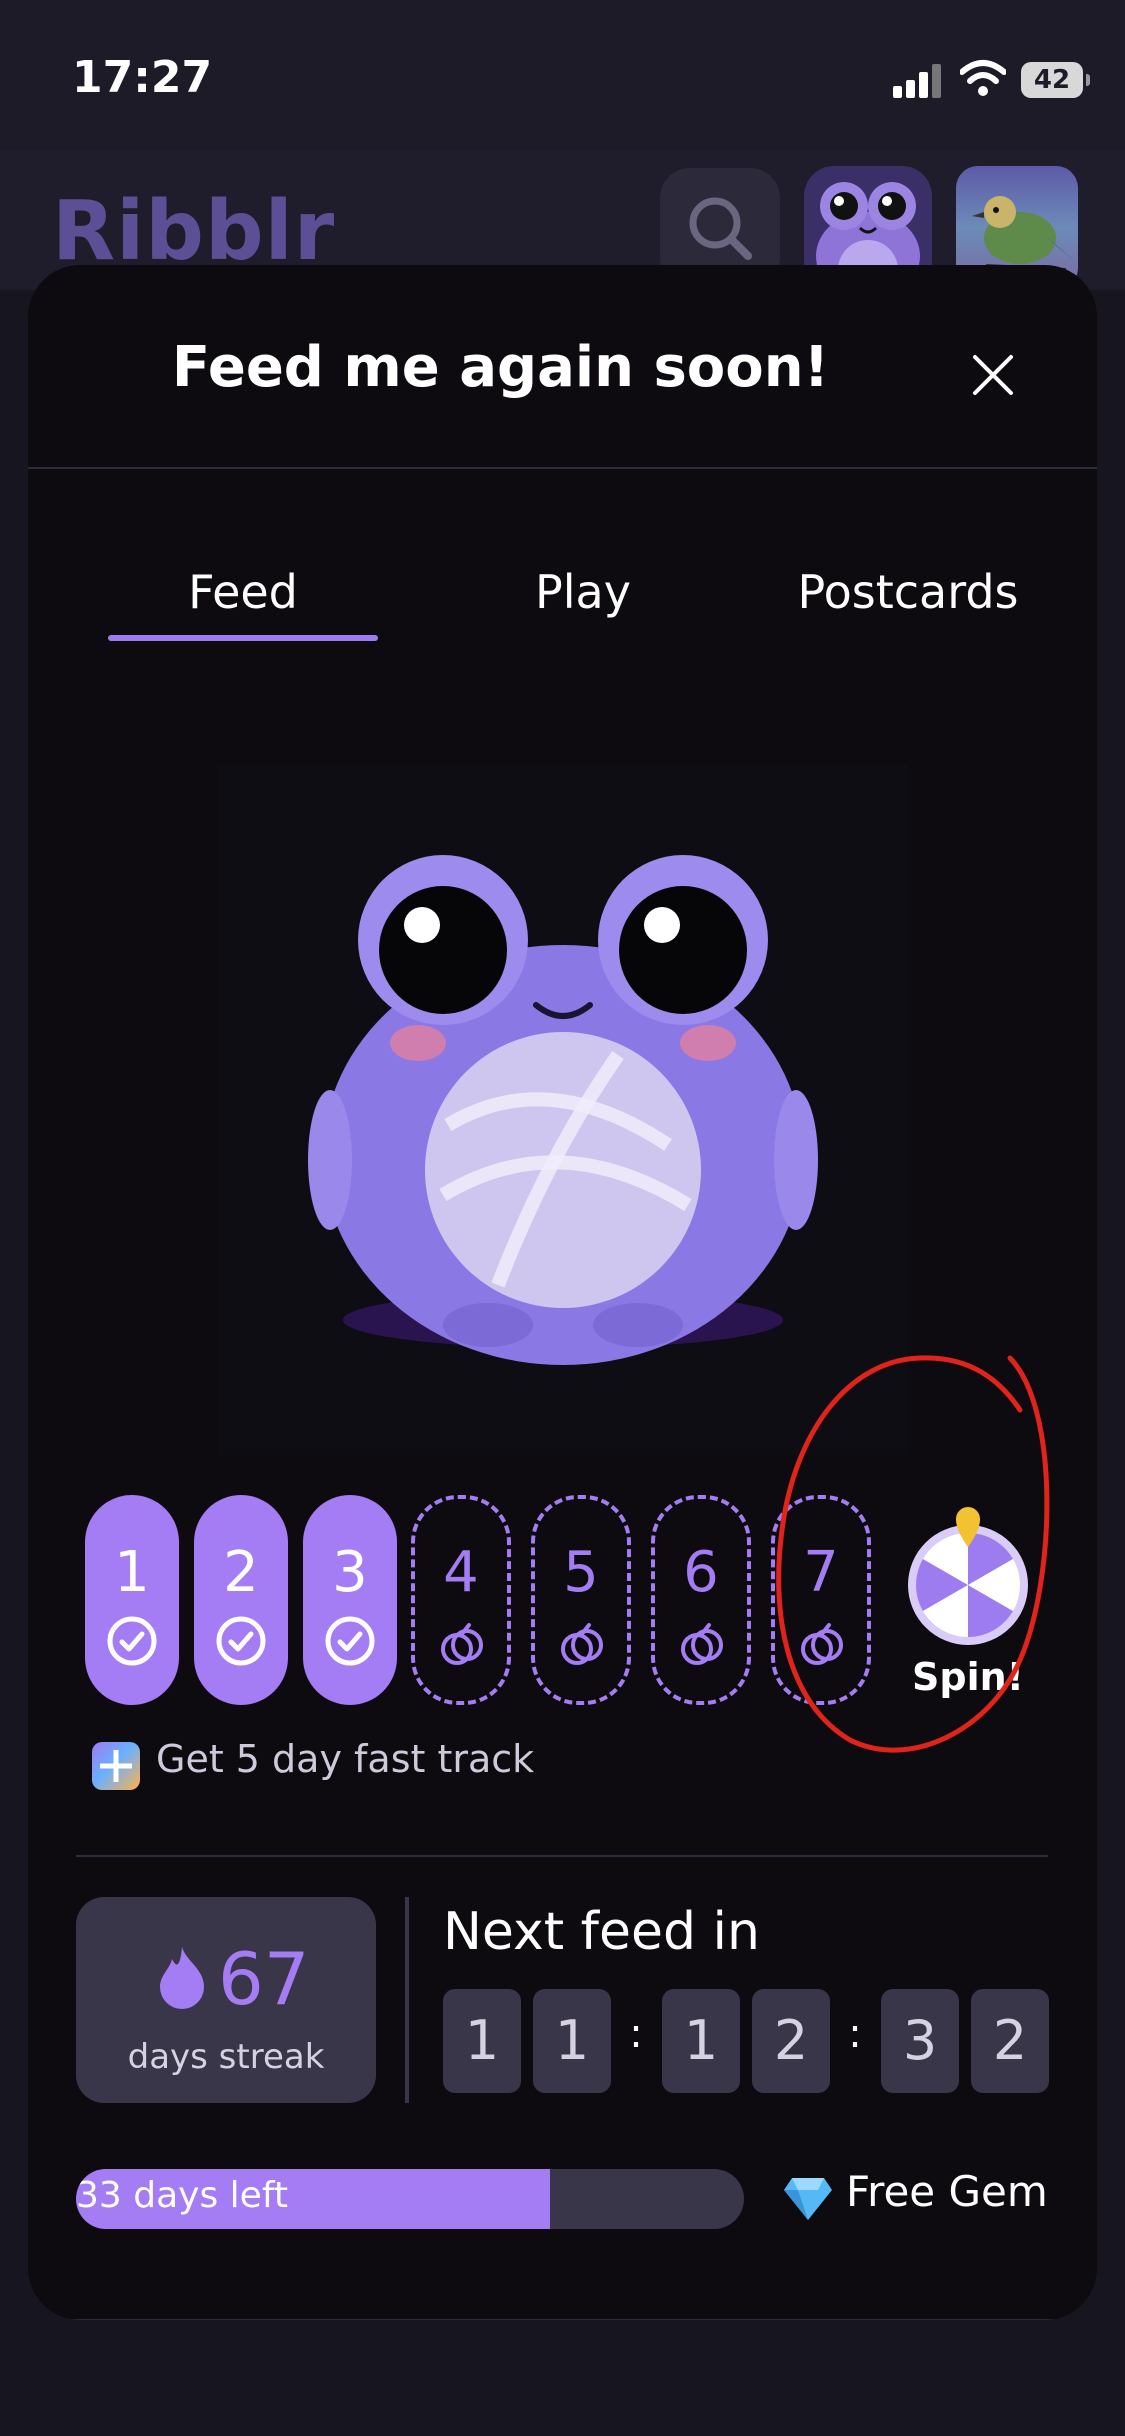 Image resolution: width=1125 pixels, height=2436 pixels. Describe the element at coordinates (808, 2199) in the screenshot. I see `gem-icon` at that location.